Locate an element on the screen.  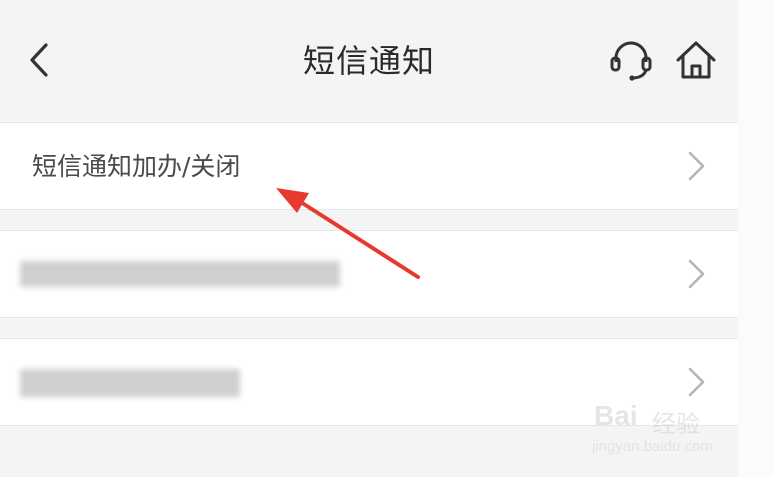
home-icon is located at coordinates (696, 60).